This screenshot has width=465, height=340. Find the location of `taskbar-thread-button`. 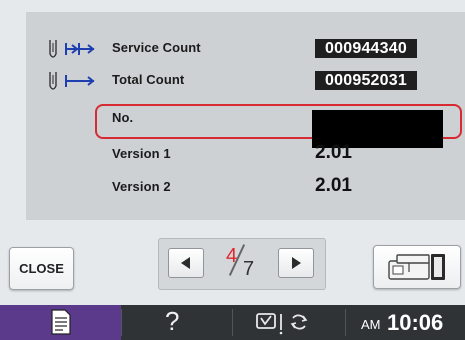

taskbar-thread-button is located at coordinates (287, 322).